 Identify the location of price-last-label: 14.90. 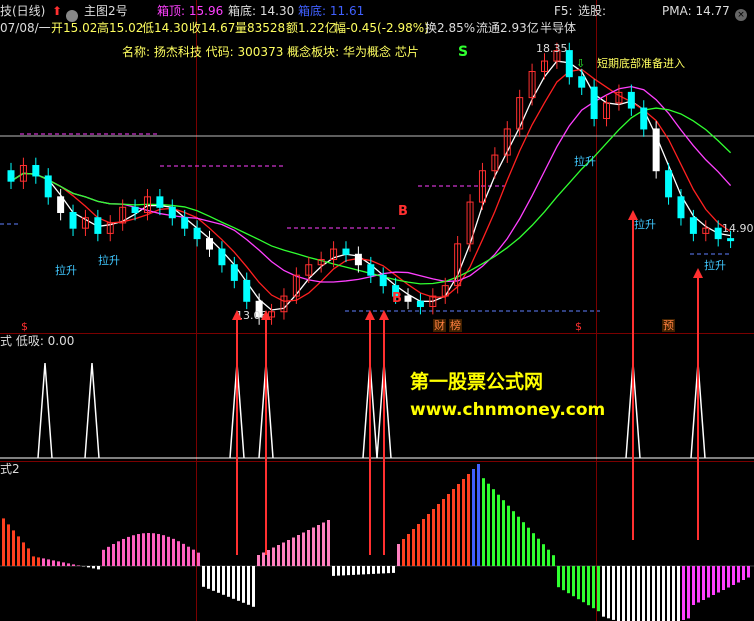
(738, 228).